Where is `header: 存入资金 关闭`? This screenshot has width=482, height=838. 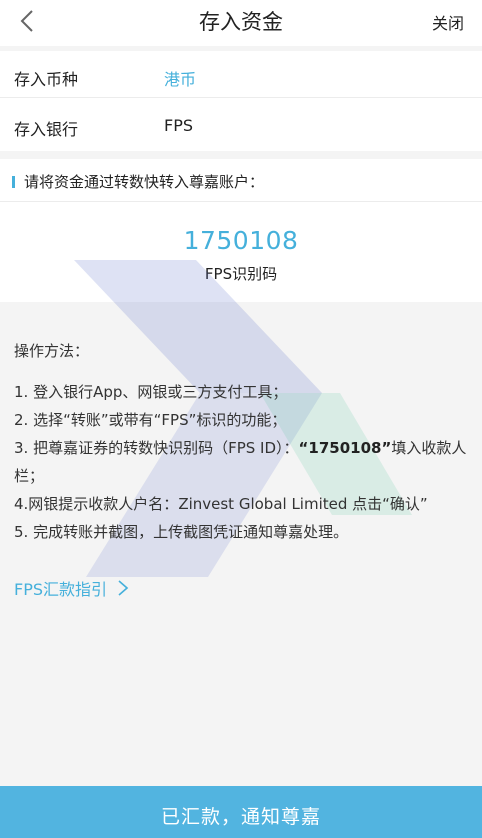
header: 存入资金 关闭 is located at coordinates (241, 23).